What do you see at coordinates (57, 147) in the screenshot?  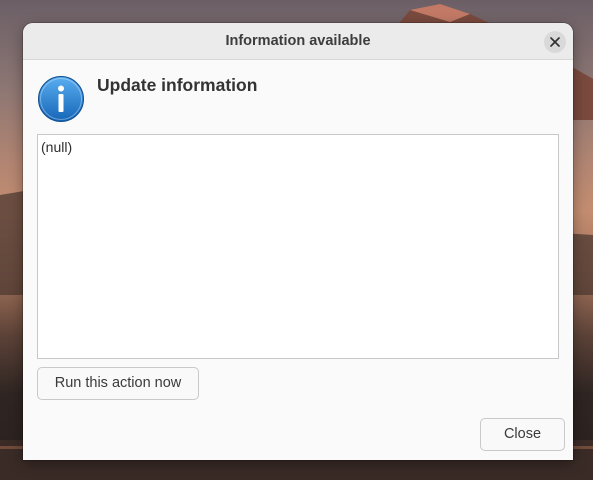 I see `textview-content: (null)` at bounding box center [57, 147].